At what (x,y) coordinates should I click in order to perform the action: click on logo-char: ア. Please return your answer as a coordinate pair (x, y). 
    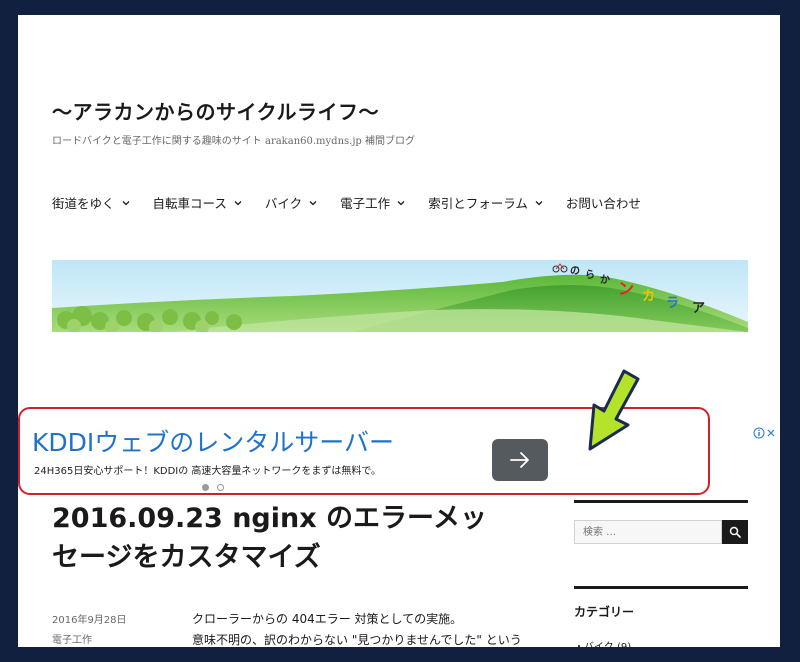
    Looking at the image, I should click on (698, 308).